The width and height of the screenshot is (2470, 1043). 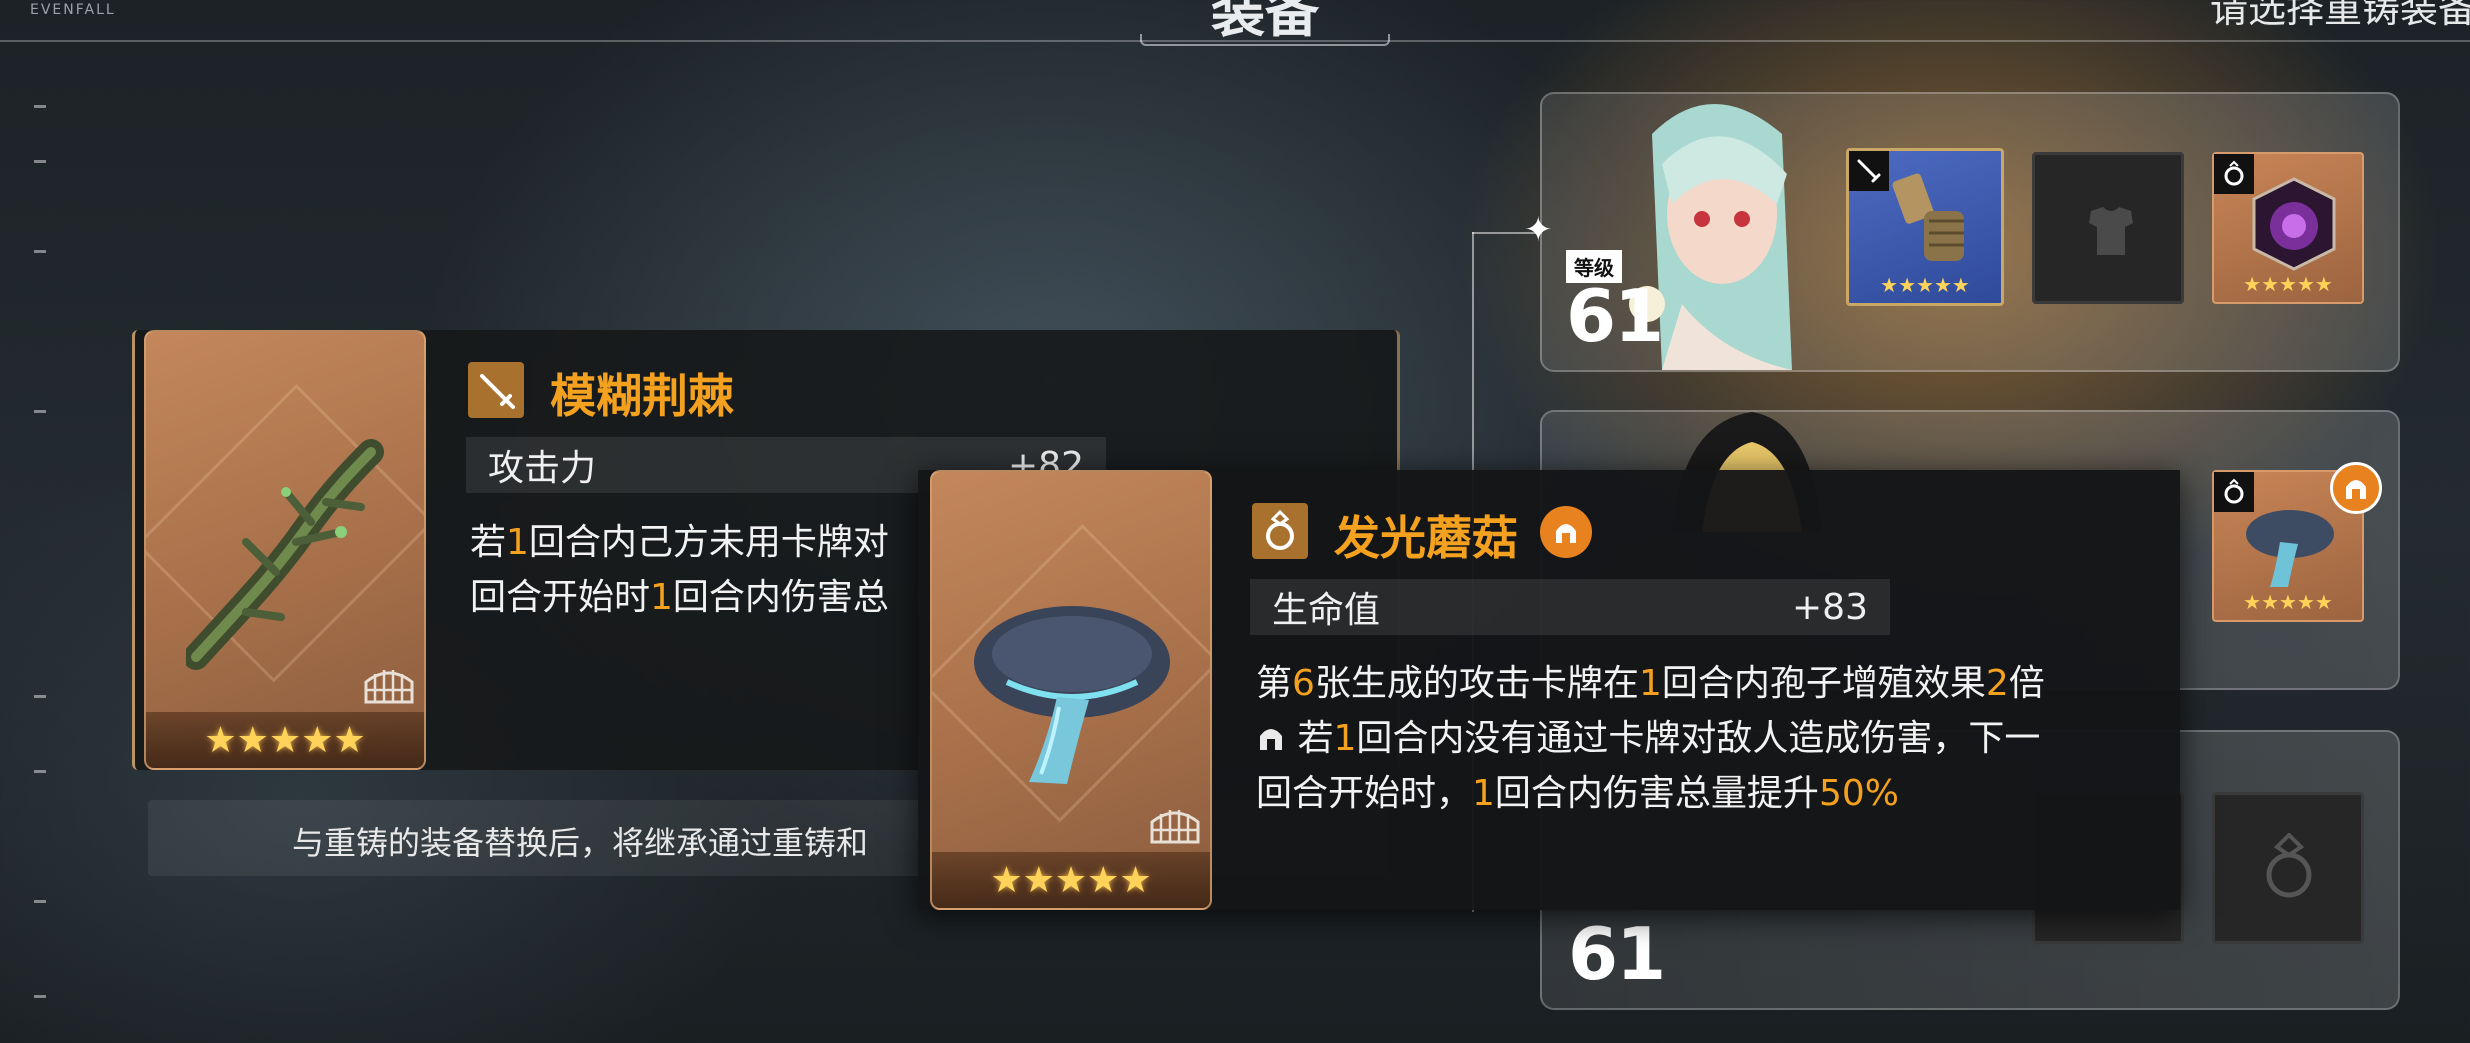 What do you see at coordinates (1830, 607) in the screenshot?
I see `stat-value: +83` at bounding box center [1830, 607].